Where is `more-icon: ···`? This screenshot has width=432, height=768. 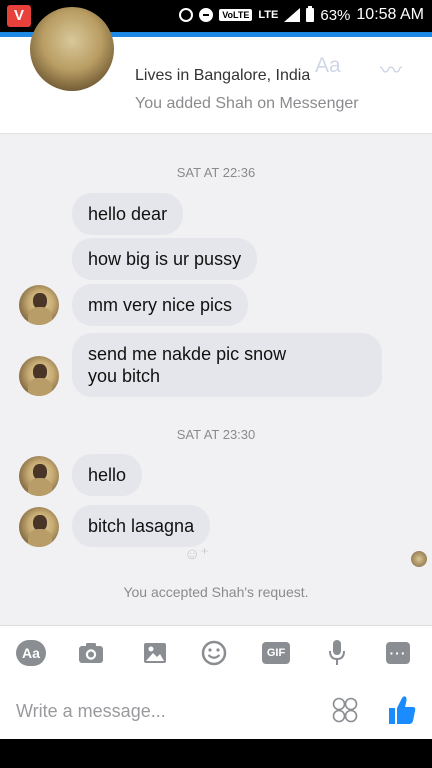
more-icon: ··· is located at coordinates (398, 653).